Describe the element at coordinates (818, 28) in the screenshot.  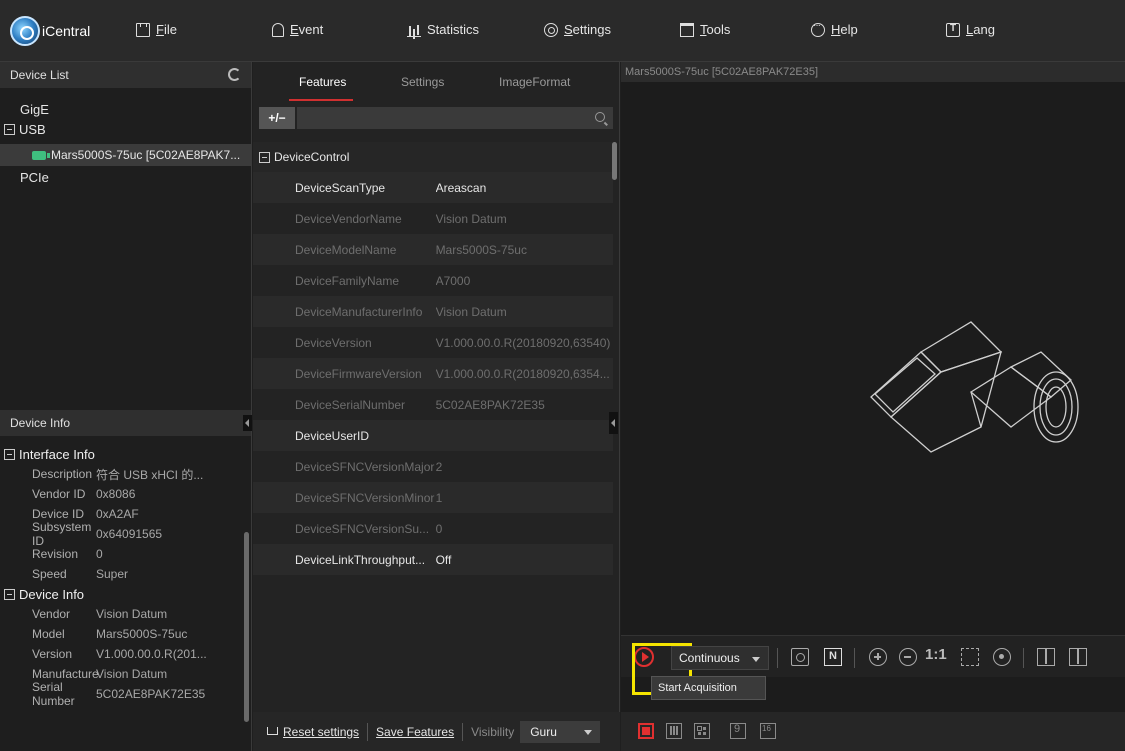
I see `help-icon` at that location.